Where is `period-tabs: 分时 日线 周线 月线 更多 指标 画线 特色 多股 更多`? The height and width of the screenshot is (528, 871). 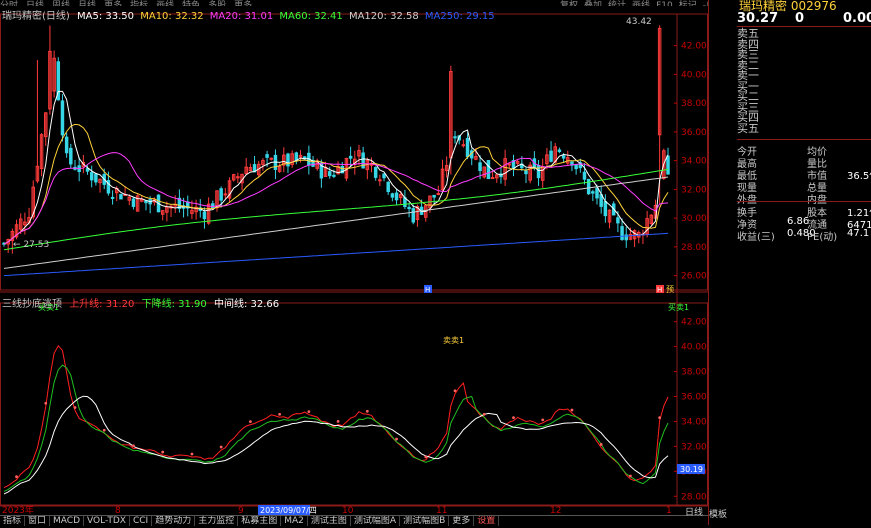
period-tabs: 分时 日线 周线 月线 更多 指标 画线 特色 多股 更多 is located at coordinates (130, 3).